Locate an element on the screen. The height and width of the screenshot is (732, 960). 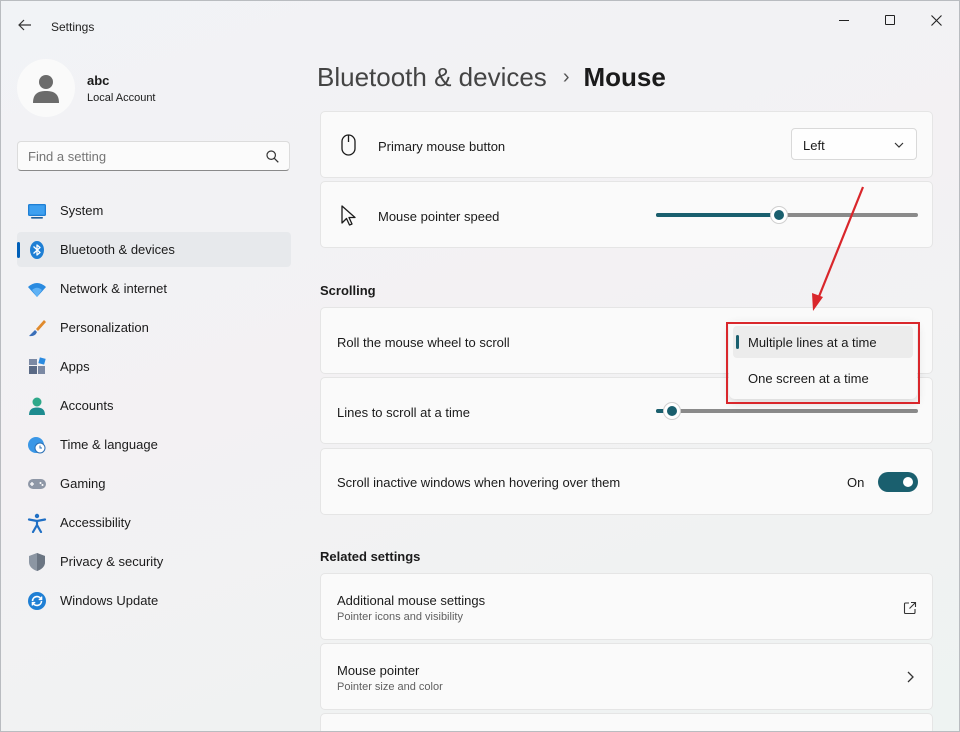
lines-to-scroll-slider is located at coordinates (787, 411).